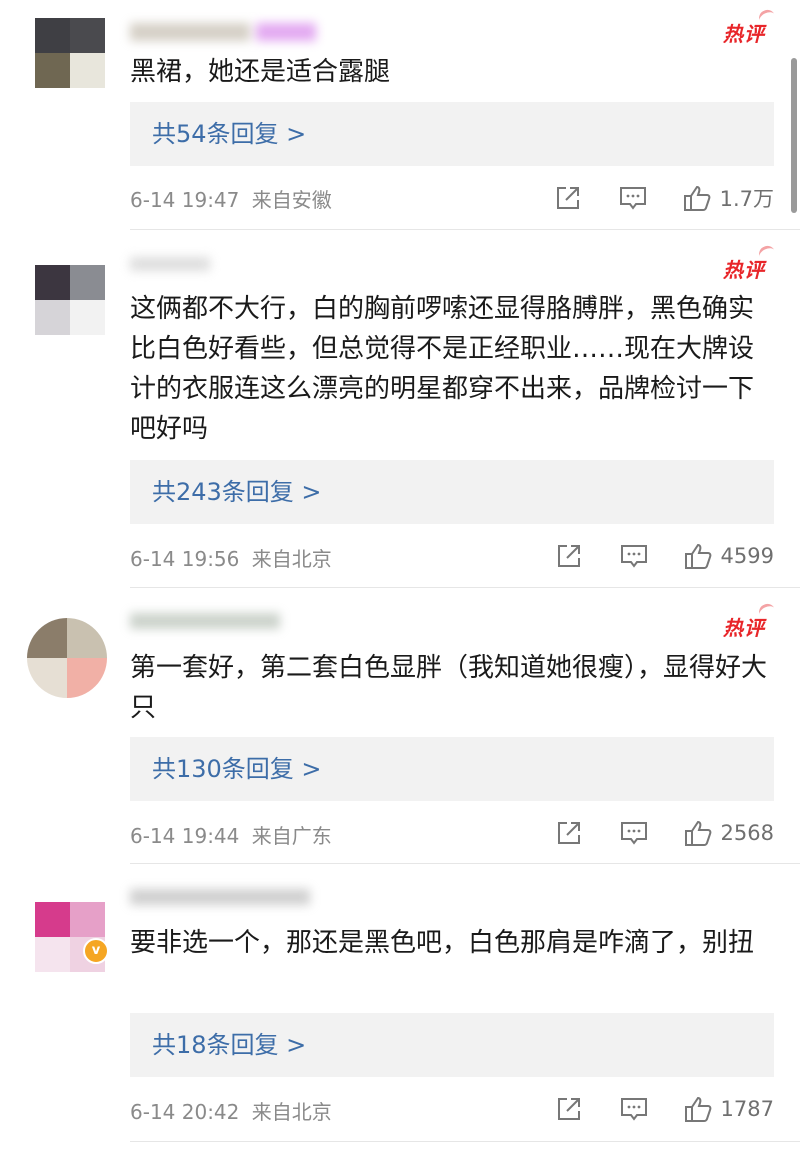 The height and width of the screenshot is (1149, 800). I want to click on comment-meta: 6-14 19:47 来自安徽, so click(231, 198).